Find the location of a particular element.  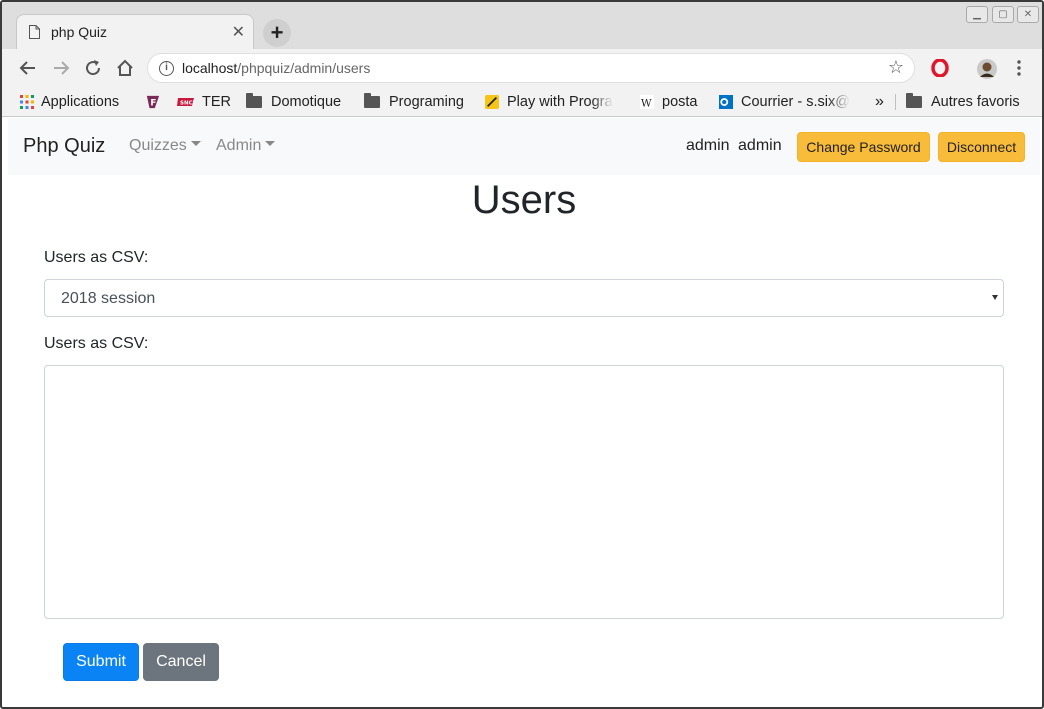

svg-text: W is located at coordinates (646, 103).